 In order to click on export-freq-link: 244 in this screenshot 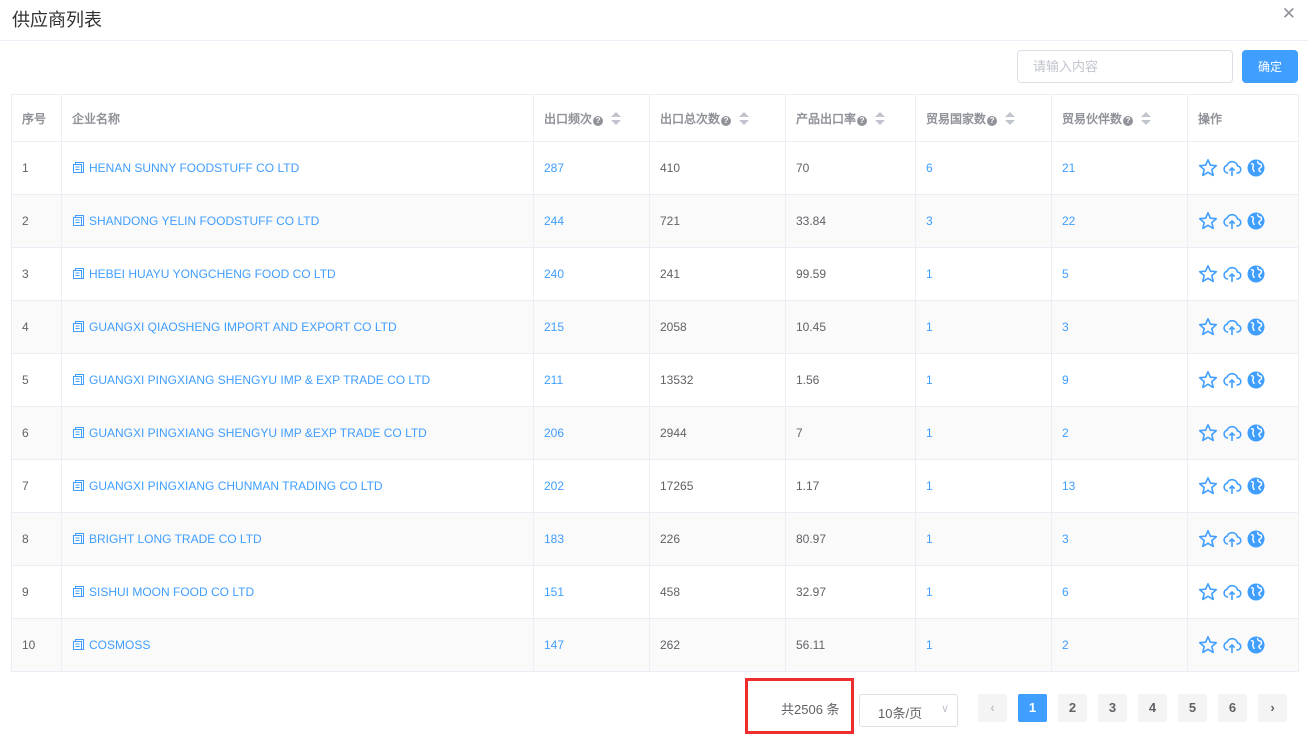, I will do `click(554, 221)`.